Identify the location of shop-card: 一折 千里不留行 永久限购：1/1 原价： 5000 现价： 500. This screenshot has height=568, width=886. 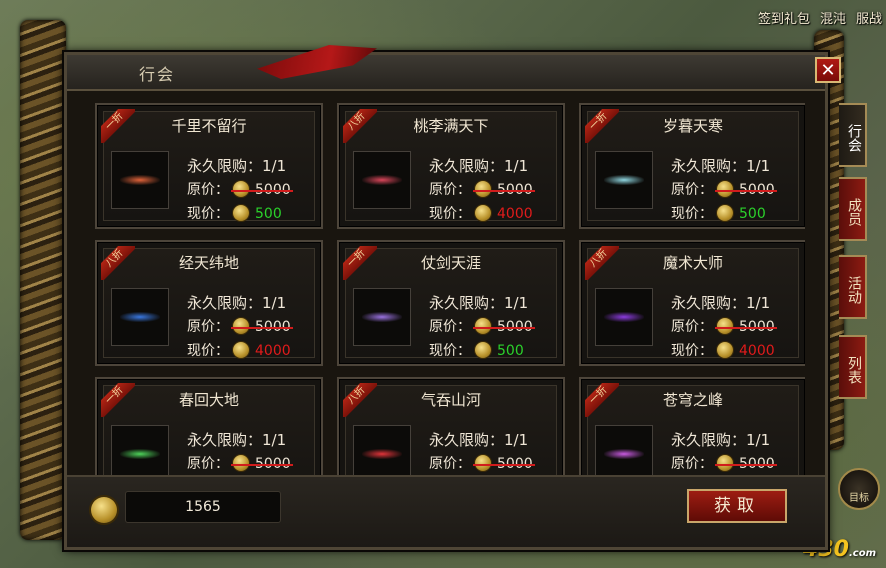
(209, 166).